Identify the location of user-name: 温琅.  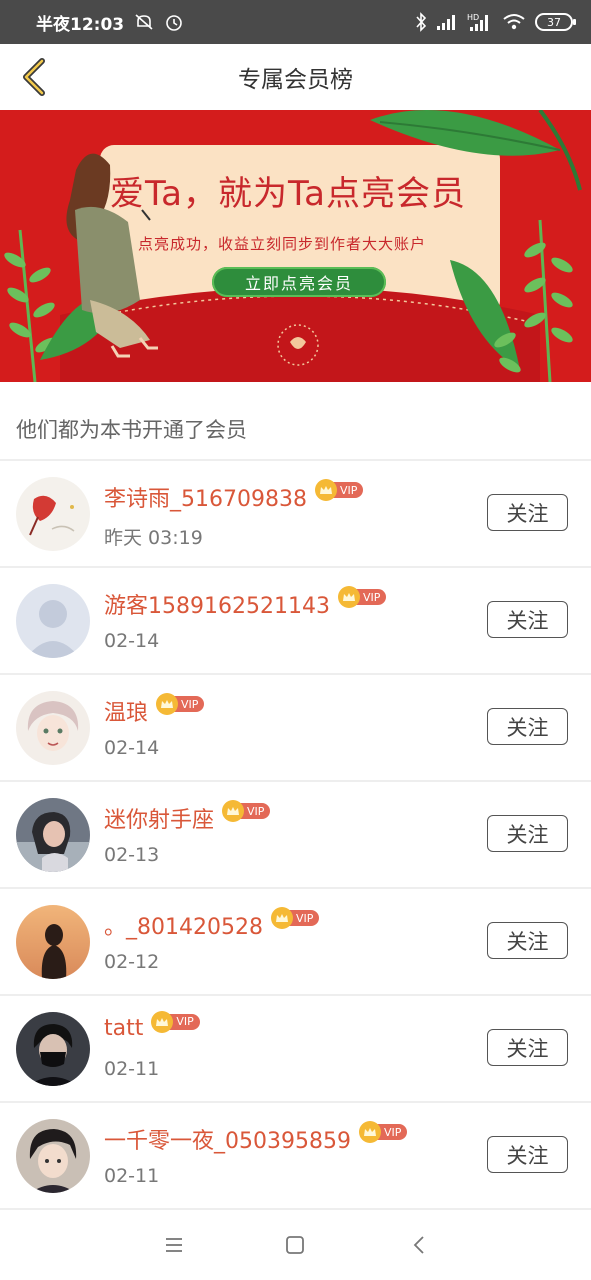
(126, 711).